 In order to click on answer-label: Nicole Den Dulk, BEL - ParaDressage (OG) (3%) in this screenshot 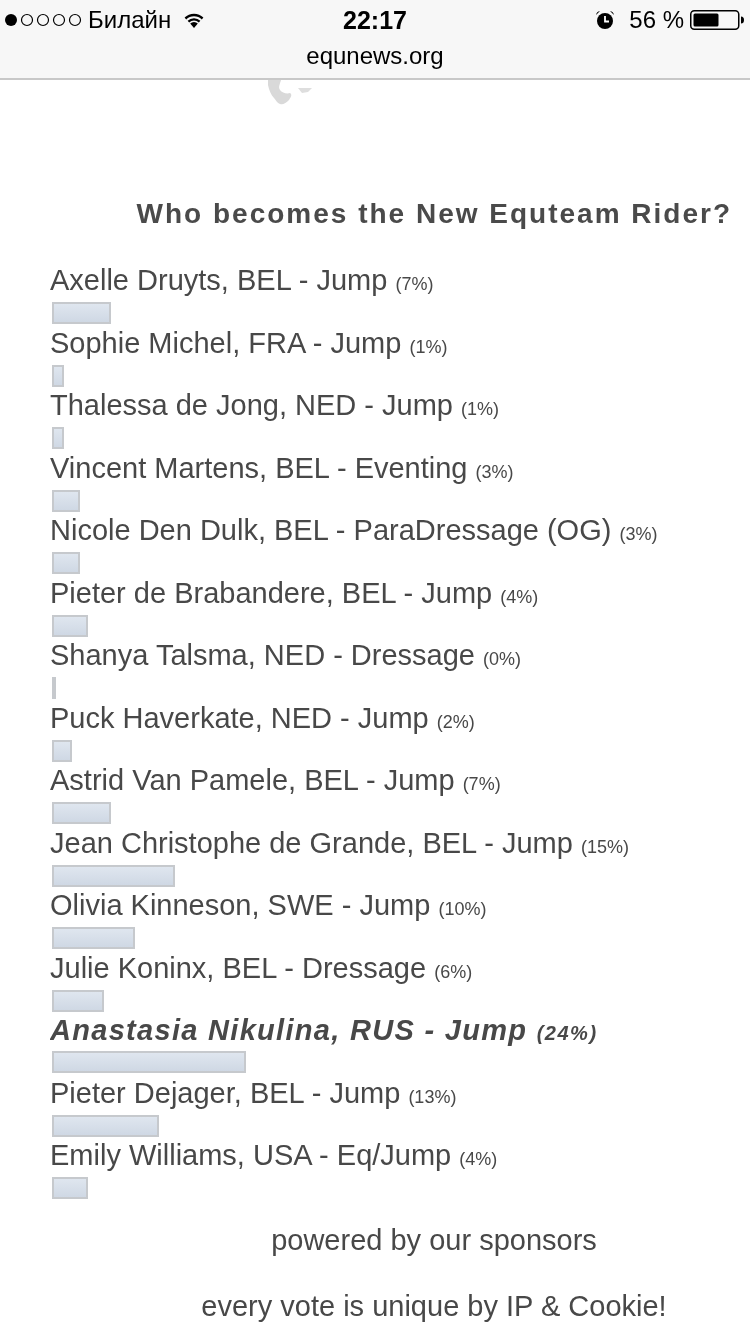, I will do `click(354, 530)`.